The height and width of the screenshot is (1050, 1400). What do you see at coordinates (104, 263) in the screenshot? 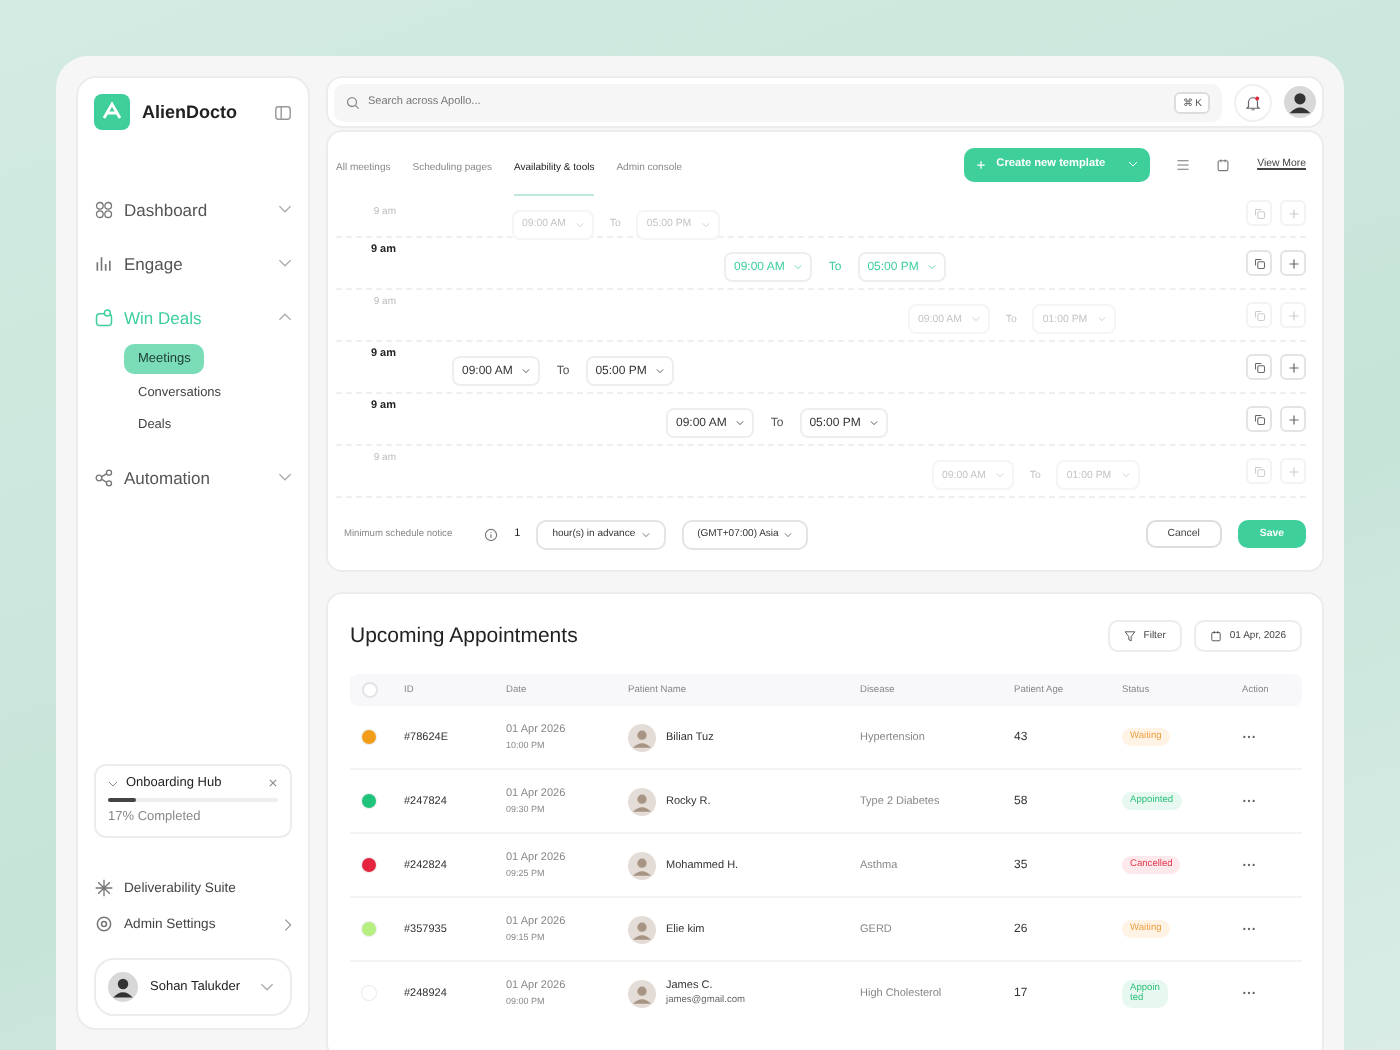
I see `bar-chart-icon` at bounding box center [104, 263].